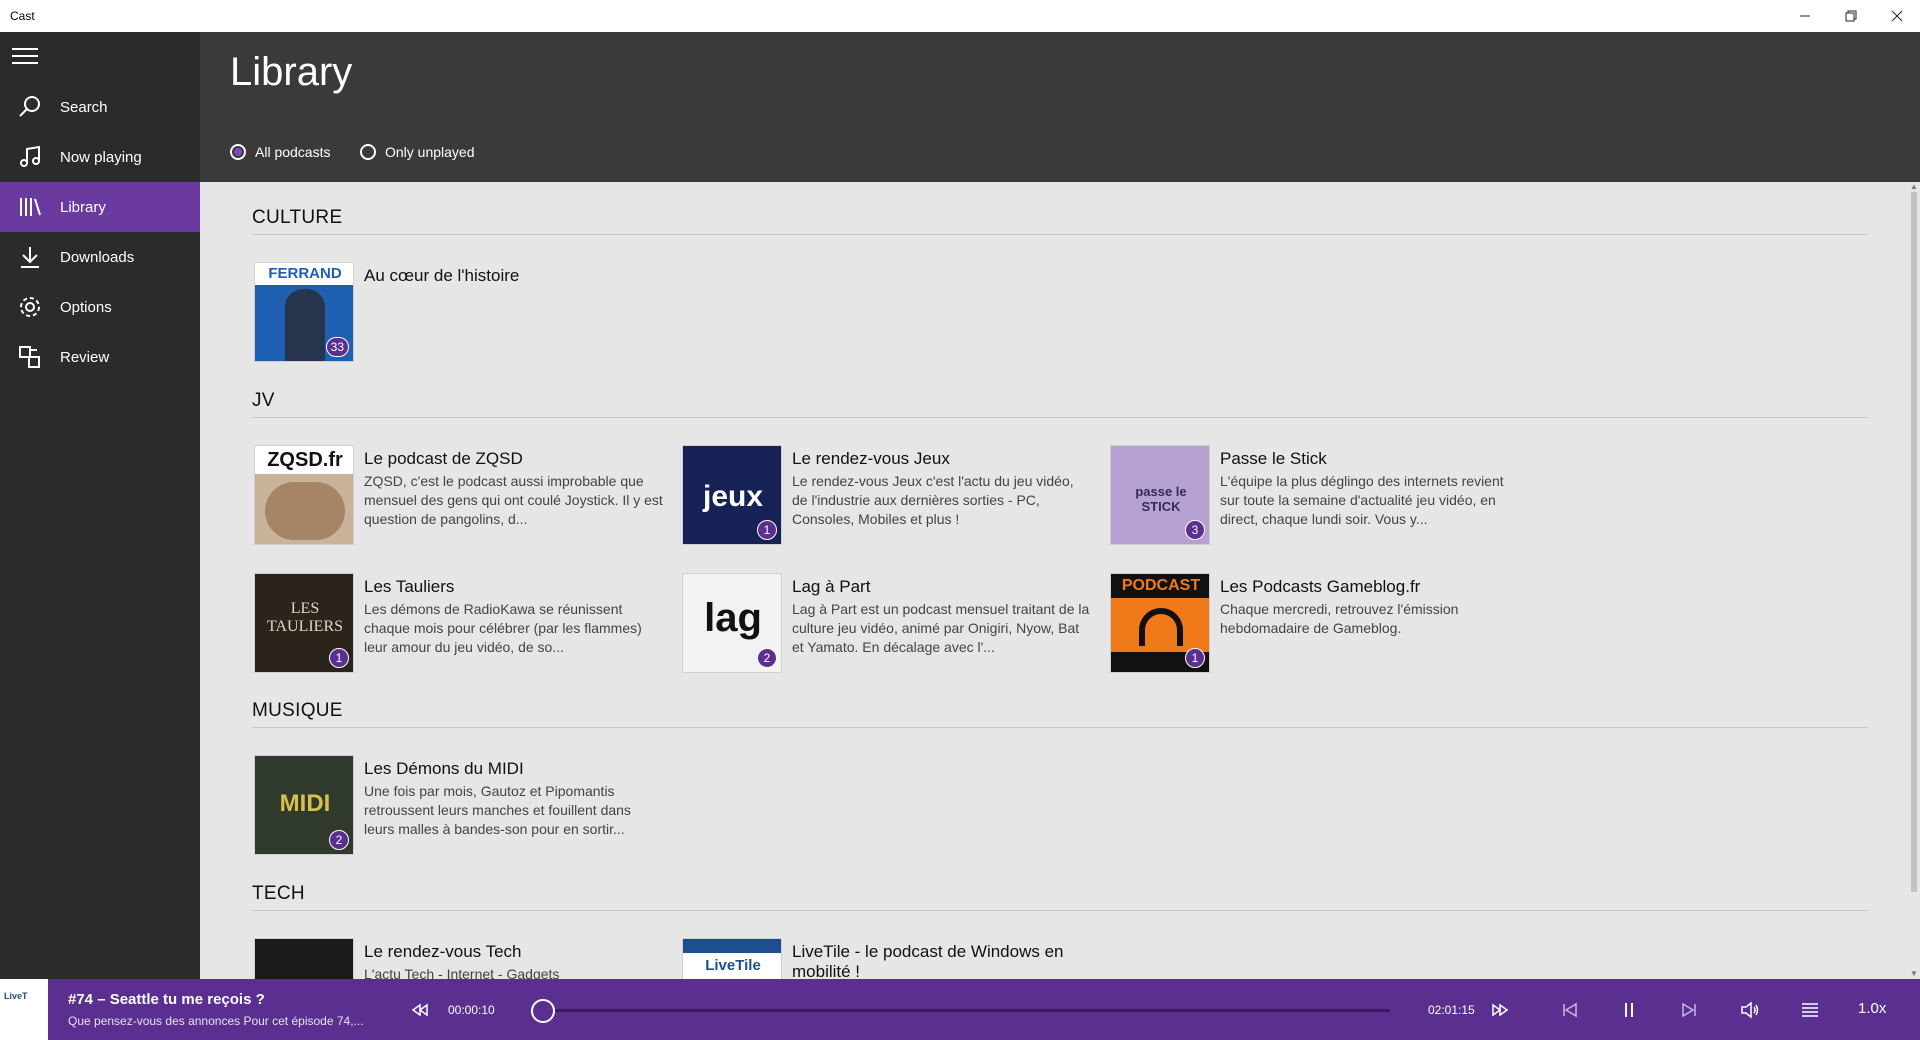  Describe the element at coordinates (368, 152) in the screenshot. I see `radio-unchecked-icon` at that location.